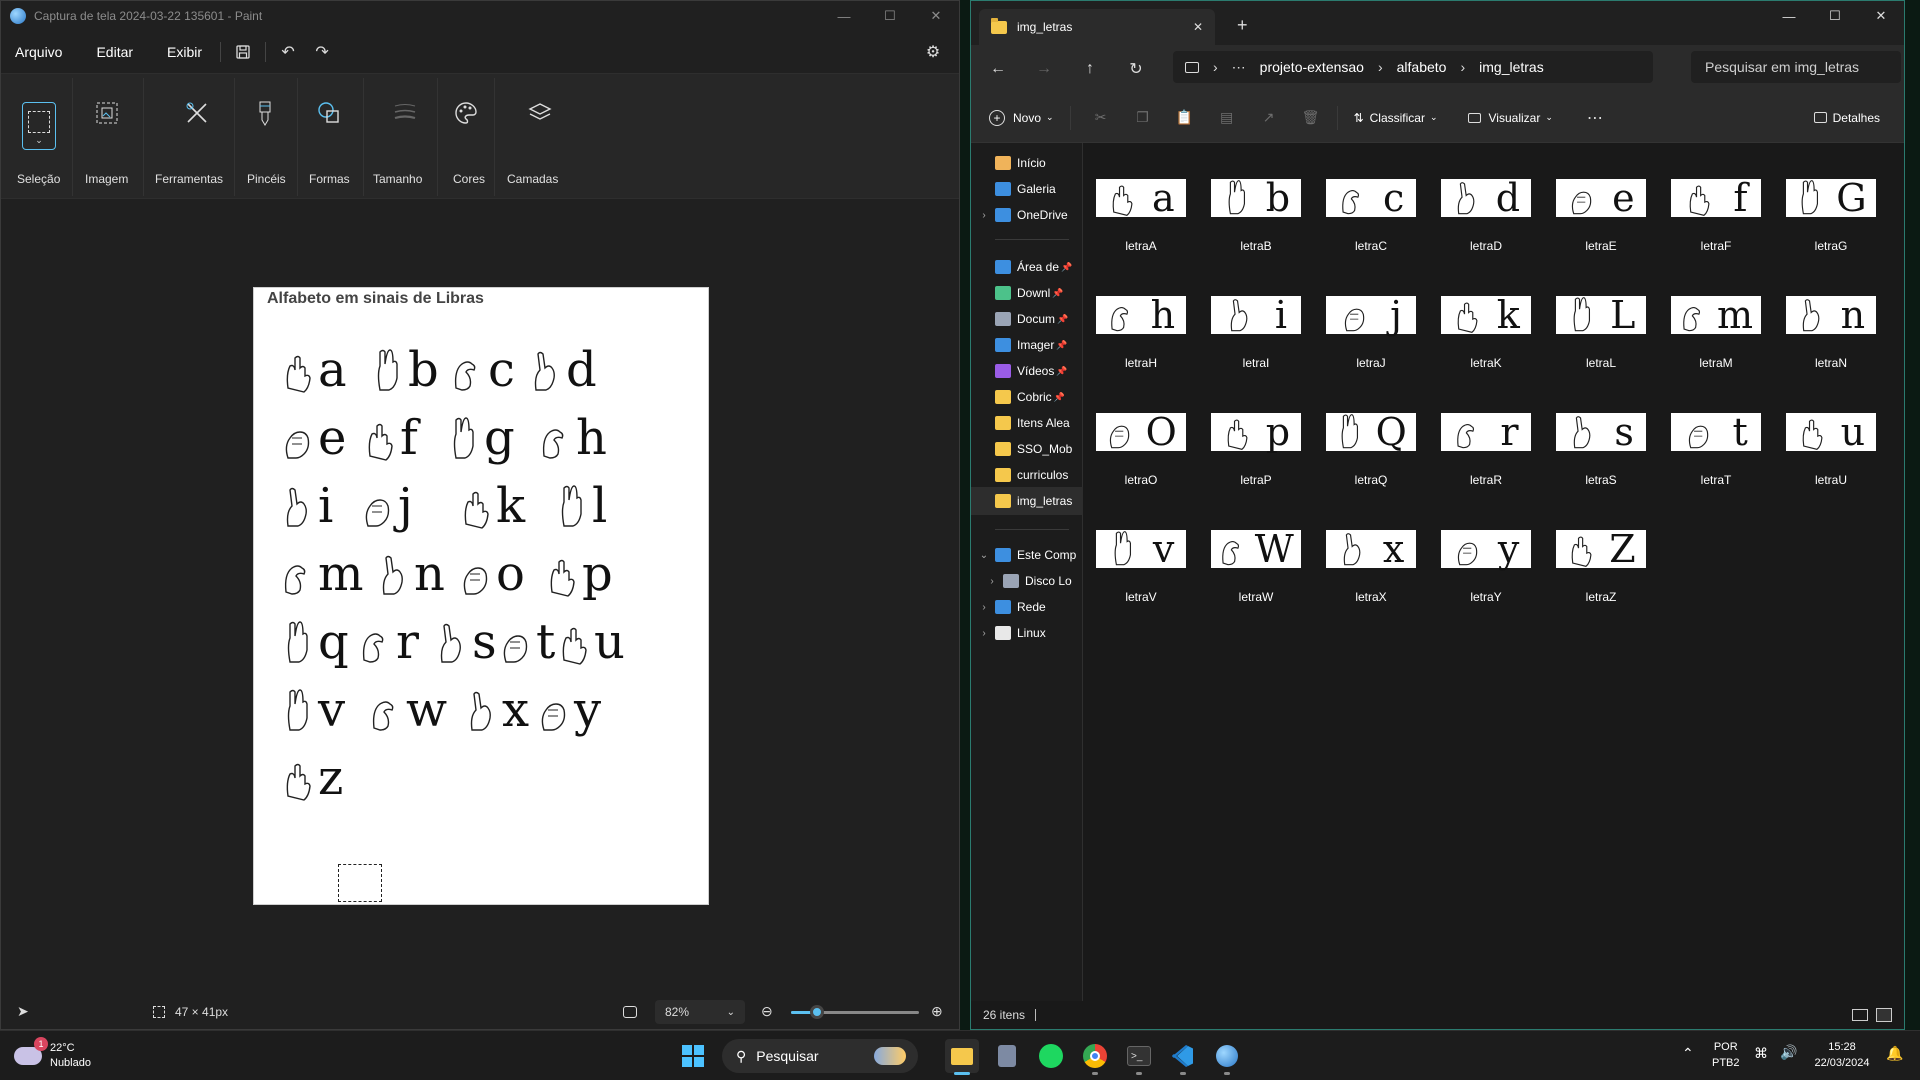  Describe the element at coordinates (1027, 555) in the screenshot. I see `sidebar-item-este-comp: ⌄ Este Comp` at that location.